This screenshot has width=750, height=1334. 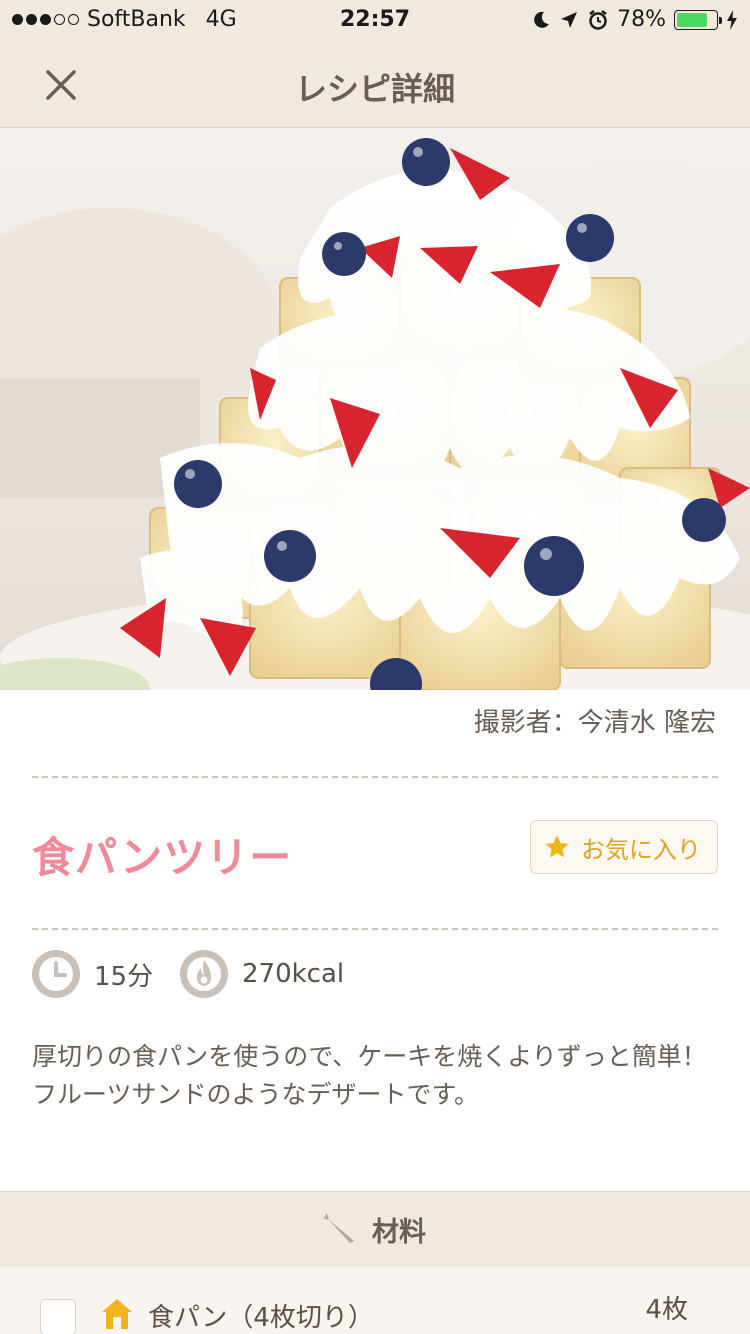 I want to click on alarm-icon, so click(x=598, y=19).